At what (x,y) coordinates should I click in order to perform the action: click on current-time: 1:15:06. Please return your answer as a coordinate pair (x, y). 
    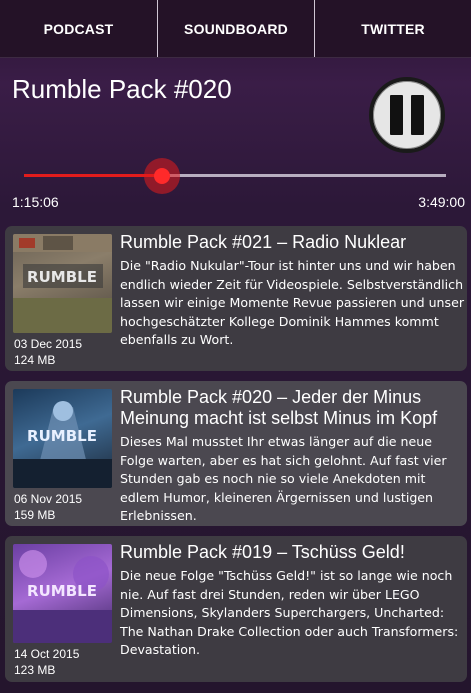
    Looking at the image, I should click on (35, 202).